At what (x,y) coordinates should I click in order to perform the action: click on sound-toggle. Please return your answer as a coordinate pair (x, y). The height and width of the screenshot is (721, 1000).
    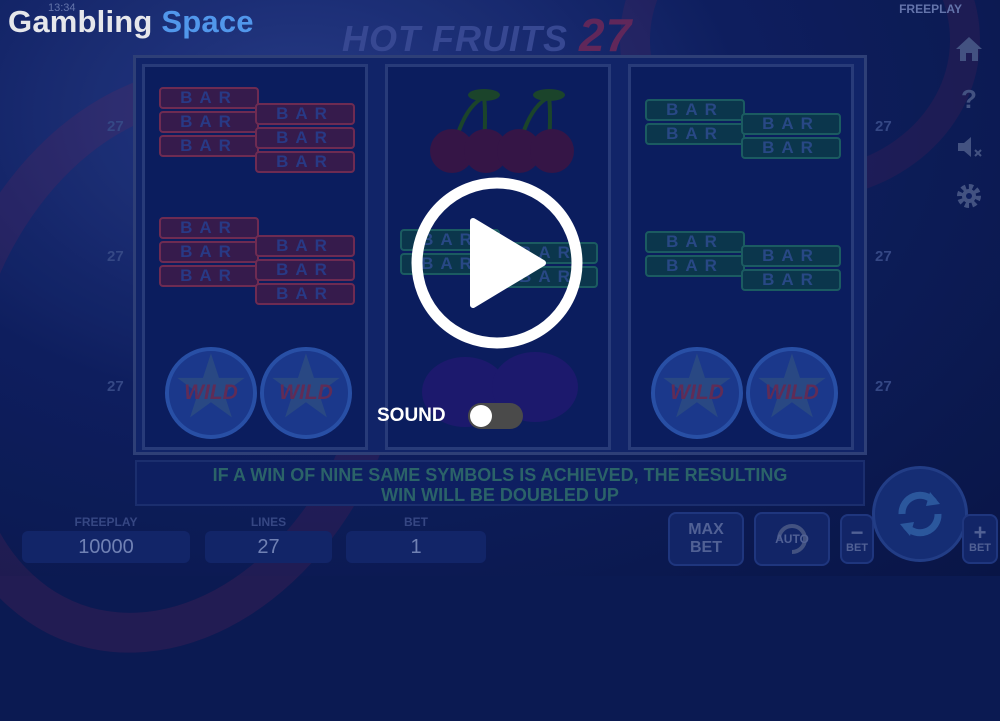
    Looking at the image, I should click on (495, 416).